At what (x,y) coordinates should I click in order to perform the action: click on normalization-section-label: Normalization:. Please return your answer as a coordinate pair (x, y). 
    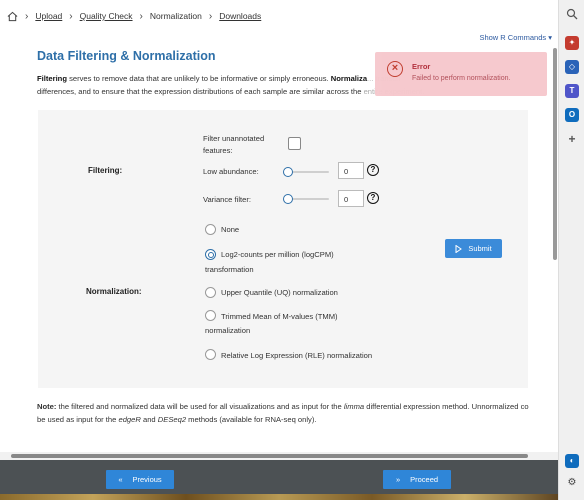
    Looking at the image, I should click on (114, 291).